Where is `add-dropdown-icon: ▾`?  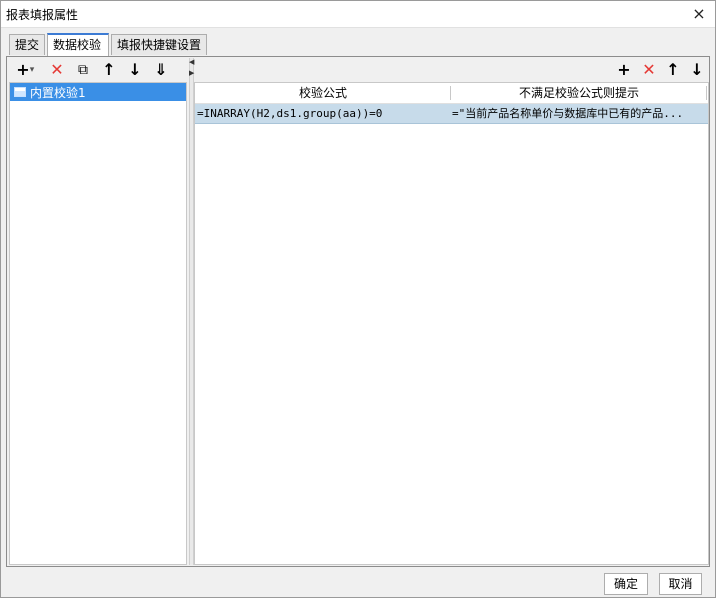 add-dropdown-icon: ▾ is located at coordinates (32, 70).